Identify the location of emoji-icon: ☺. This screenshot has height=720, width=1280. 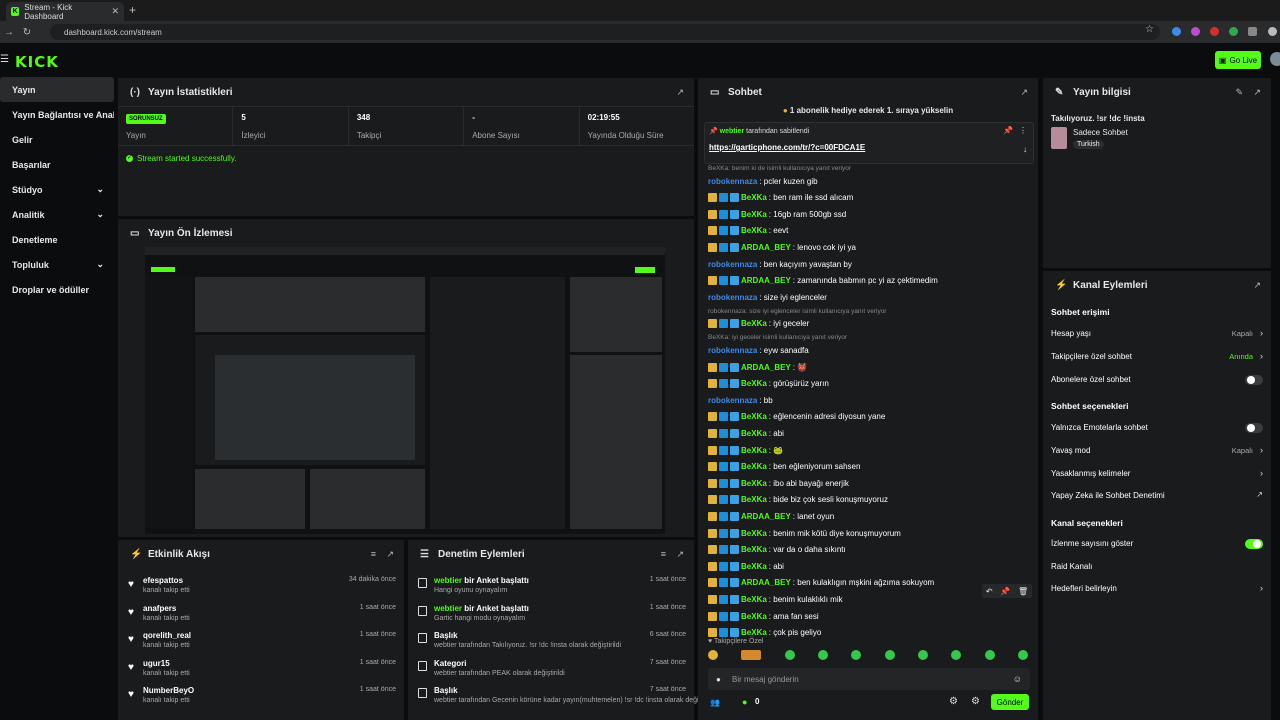
(1017, 679).